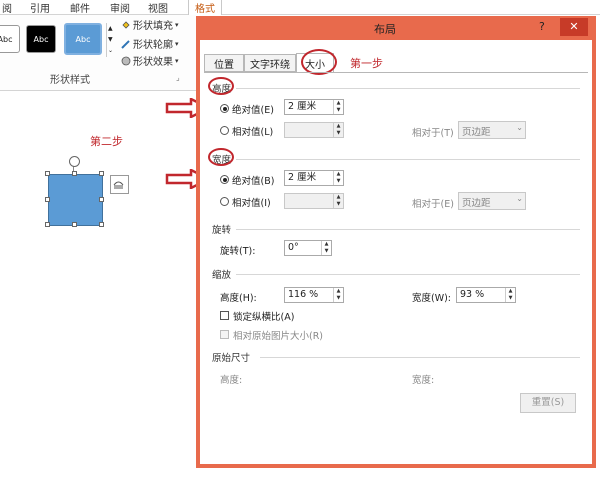 The width and height of the screenshot is (600, 494). Describe the element at coordinates (224, 334) in the screenshot. I see `relative-original-checkbox` at that location.